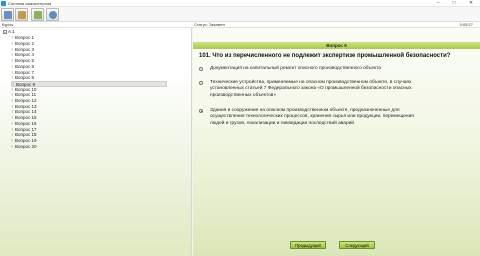 Image resolution: width=480 pixels, height=256 pixels. What do you see at coordinates (26, 89) in the screenshot?
I see `tree-item-label: Вопрос 10` at bounding box center [26, 89].